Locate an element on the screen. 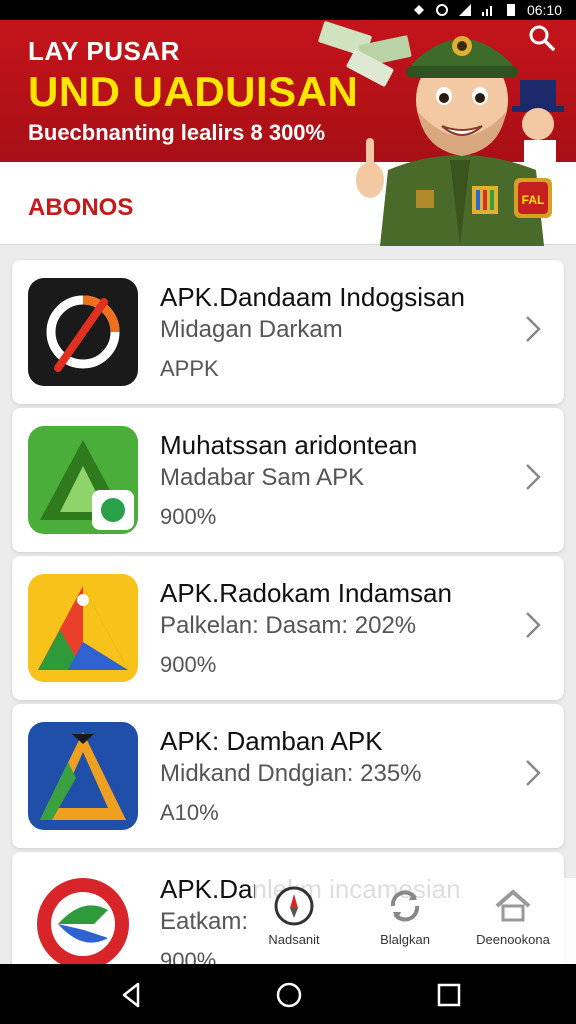  tab-label: Blalgkan is located at coordinates (405, 939).